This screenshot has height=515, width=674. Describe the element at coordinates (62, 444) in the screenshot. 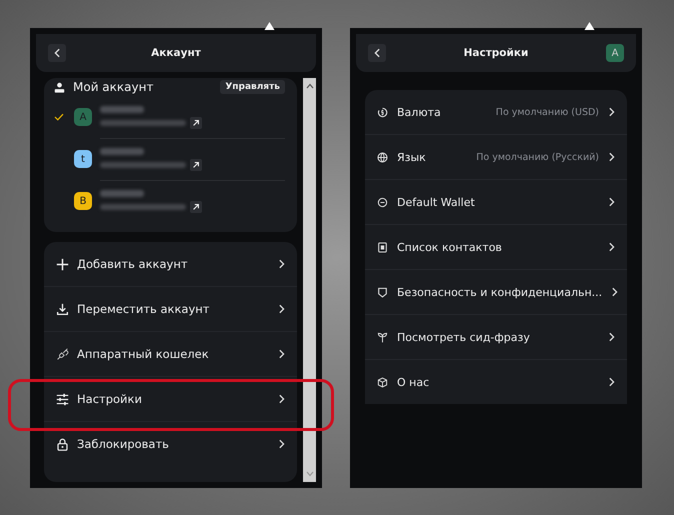

I see `lock-icon` at that location.